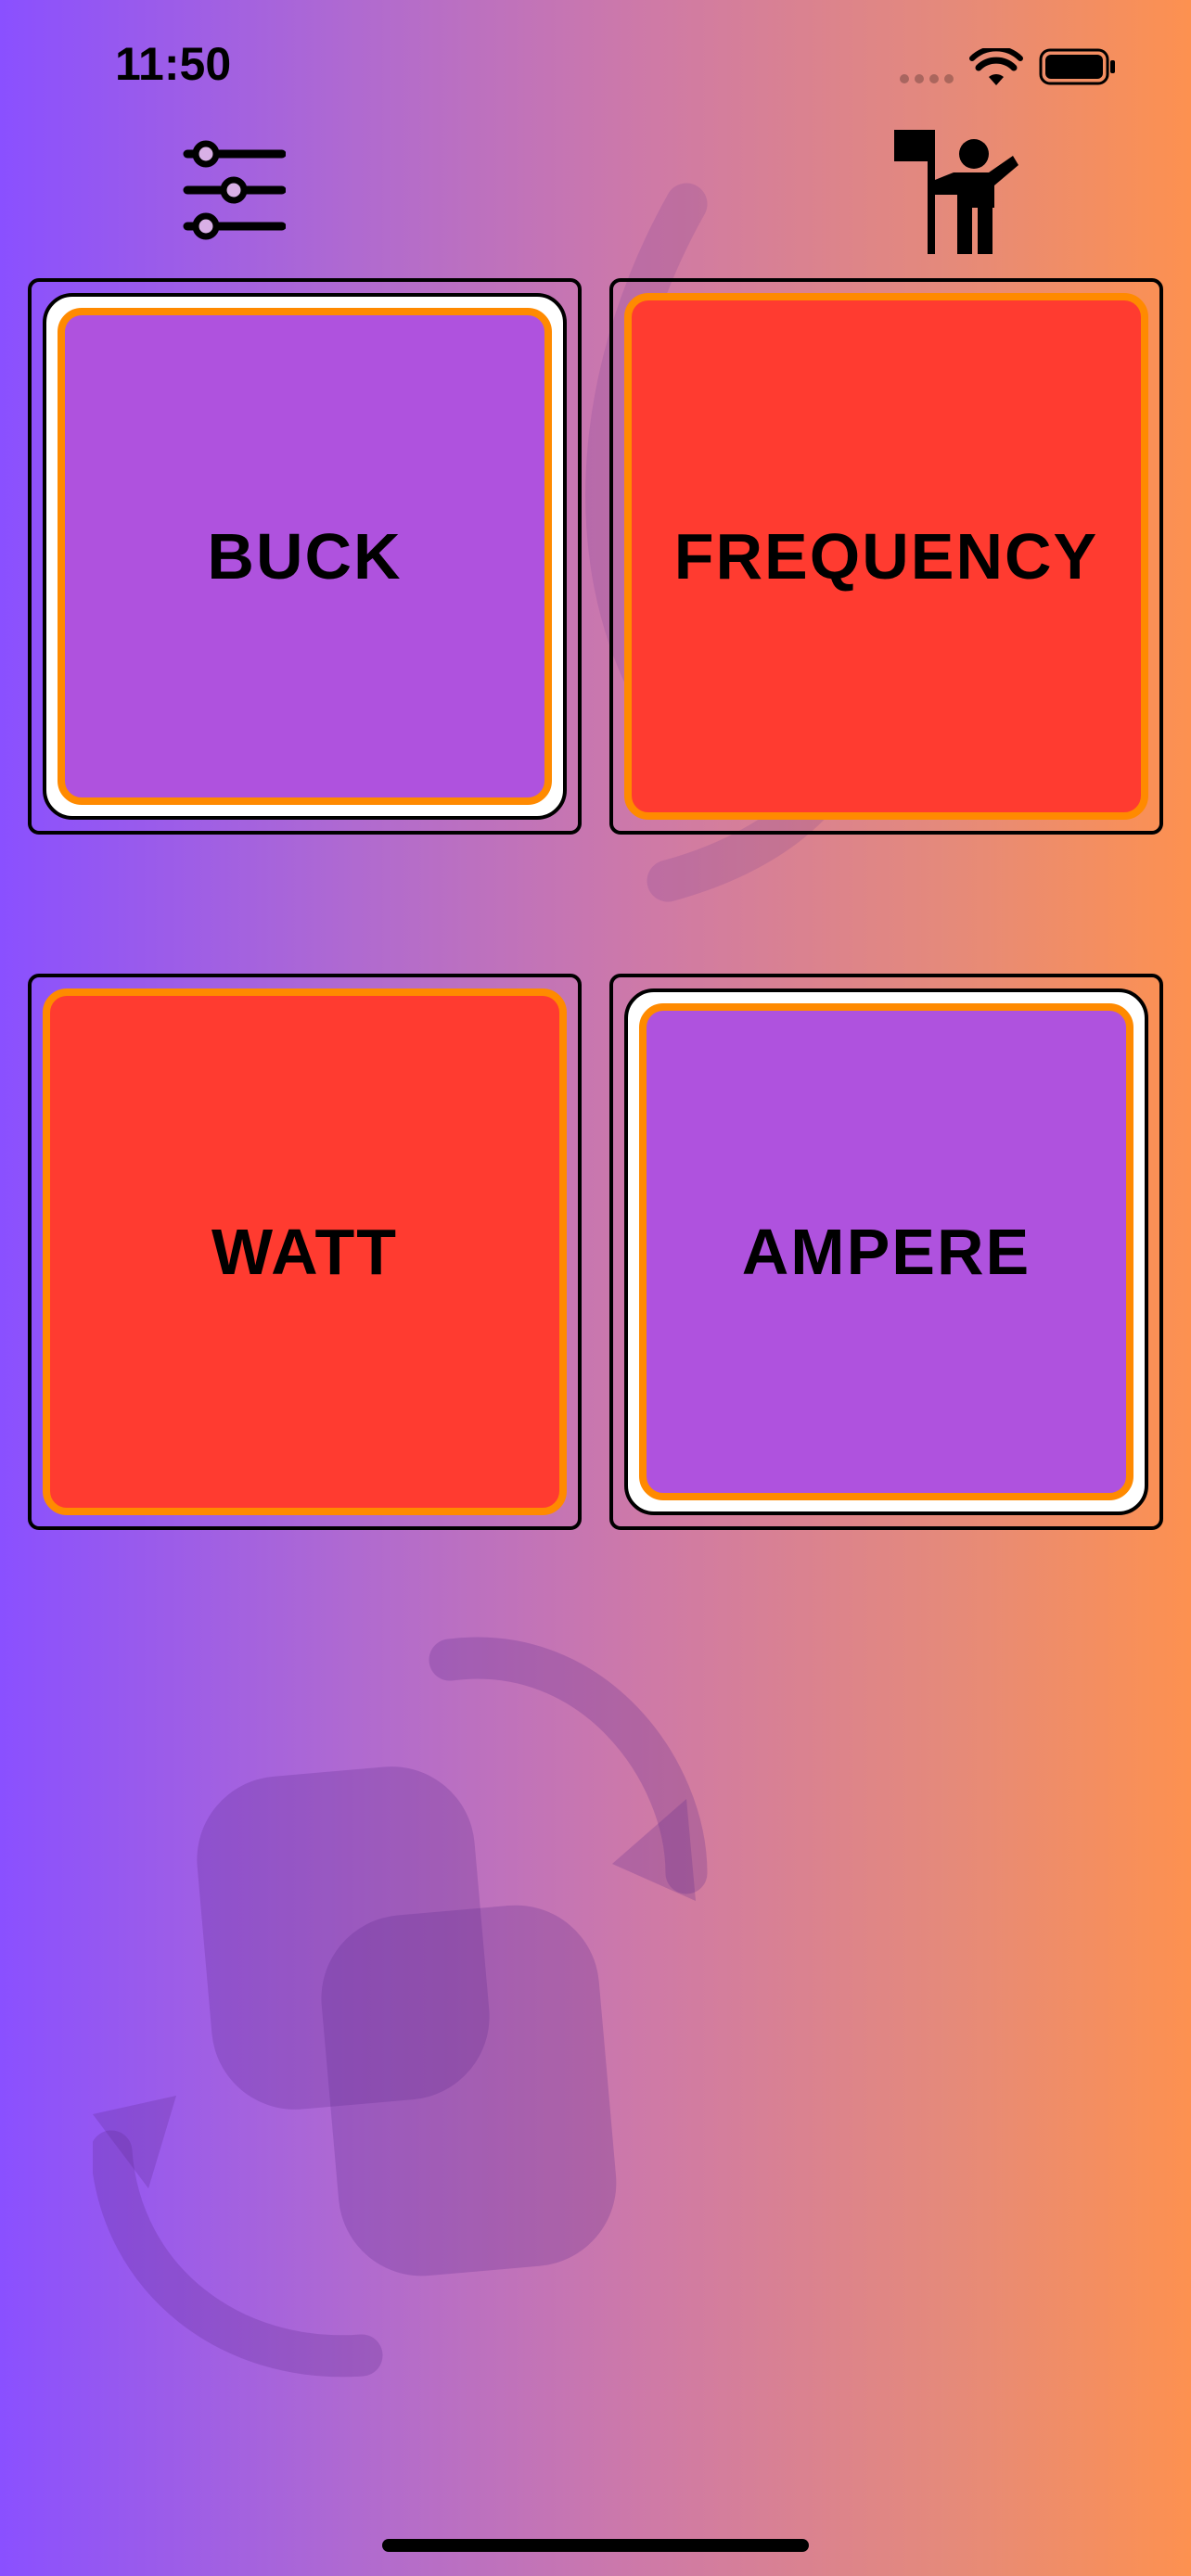 The width and height of the screenshot is (1191, 2576). I want to click on sliders-icon, so click(235, 190).